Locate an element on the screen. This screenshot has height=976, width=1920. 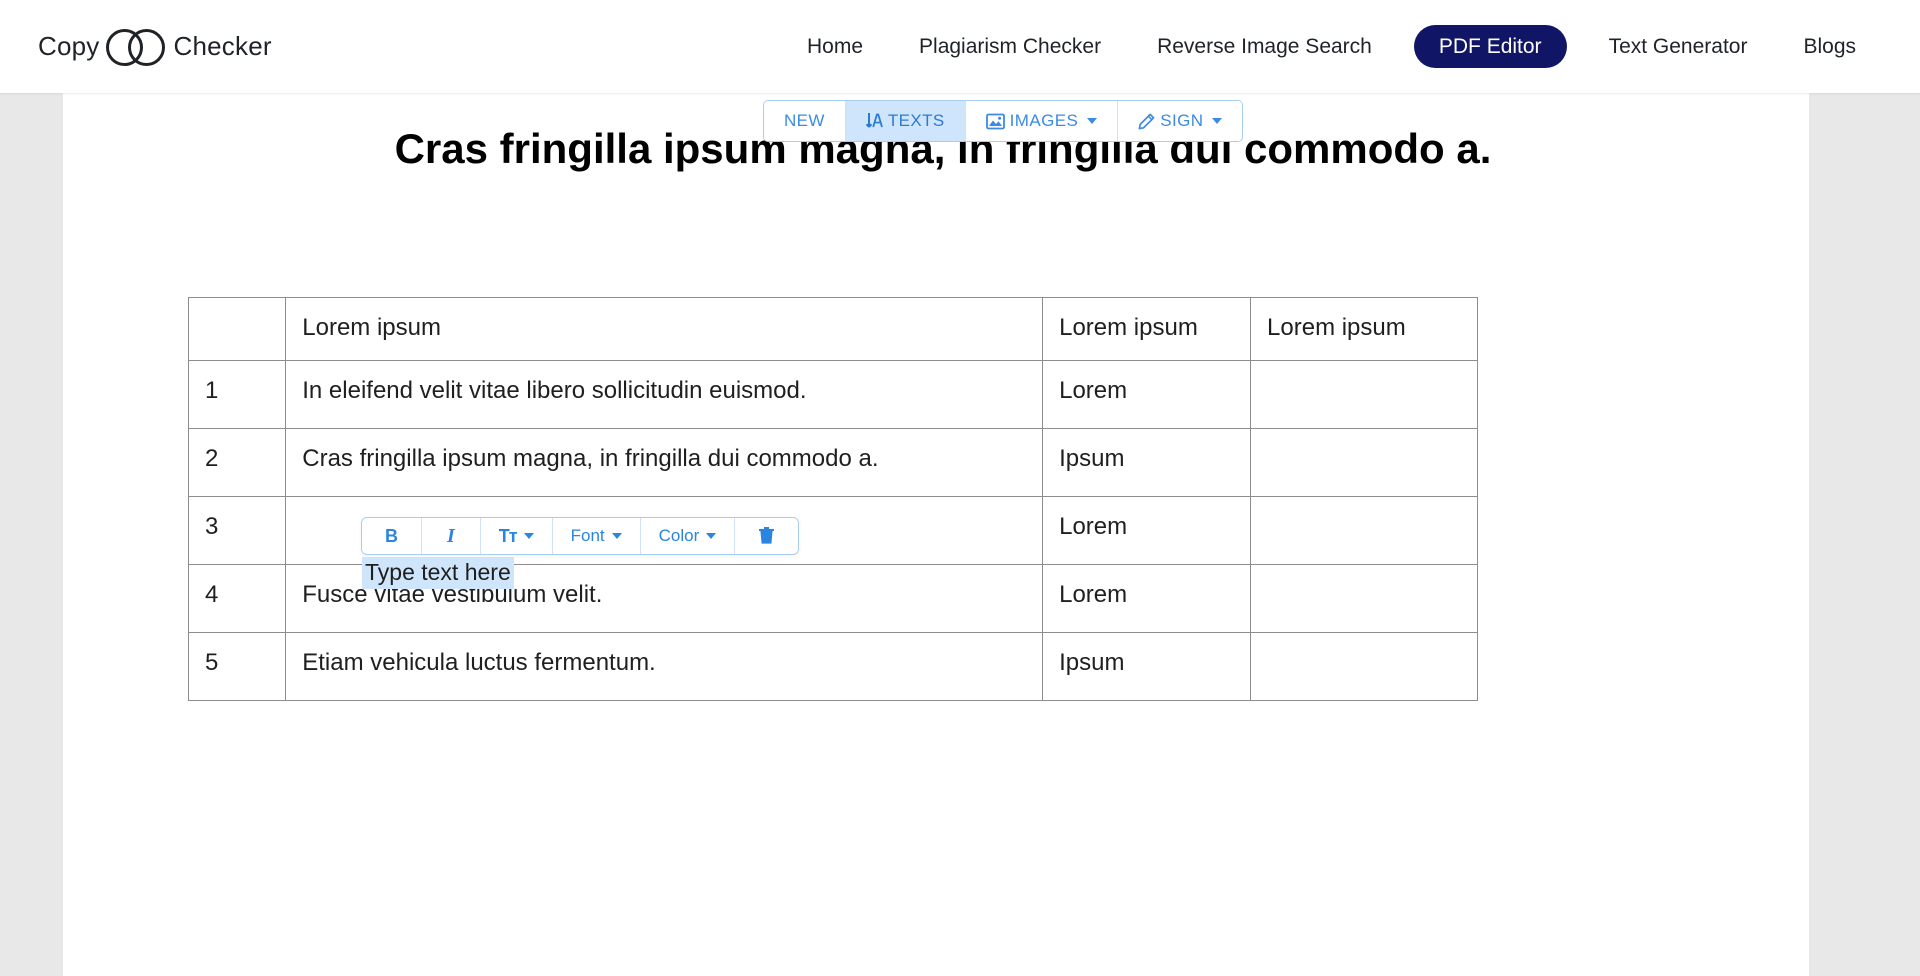
font-family-button: Font is located at coordinates (596, 536).